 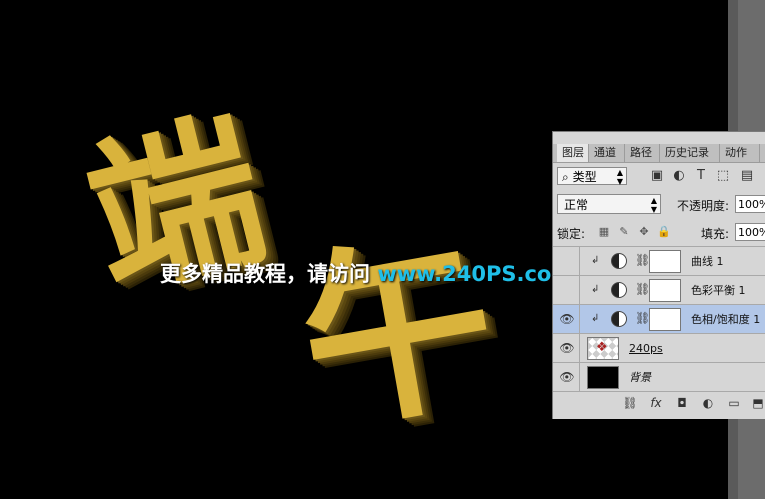 What do you see at coordinates (690, 153) in the screenshot?
I see `tab-history: 历史记录` at bounding box center [690, 153].